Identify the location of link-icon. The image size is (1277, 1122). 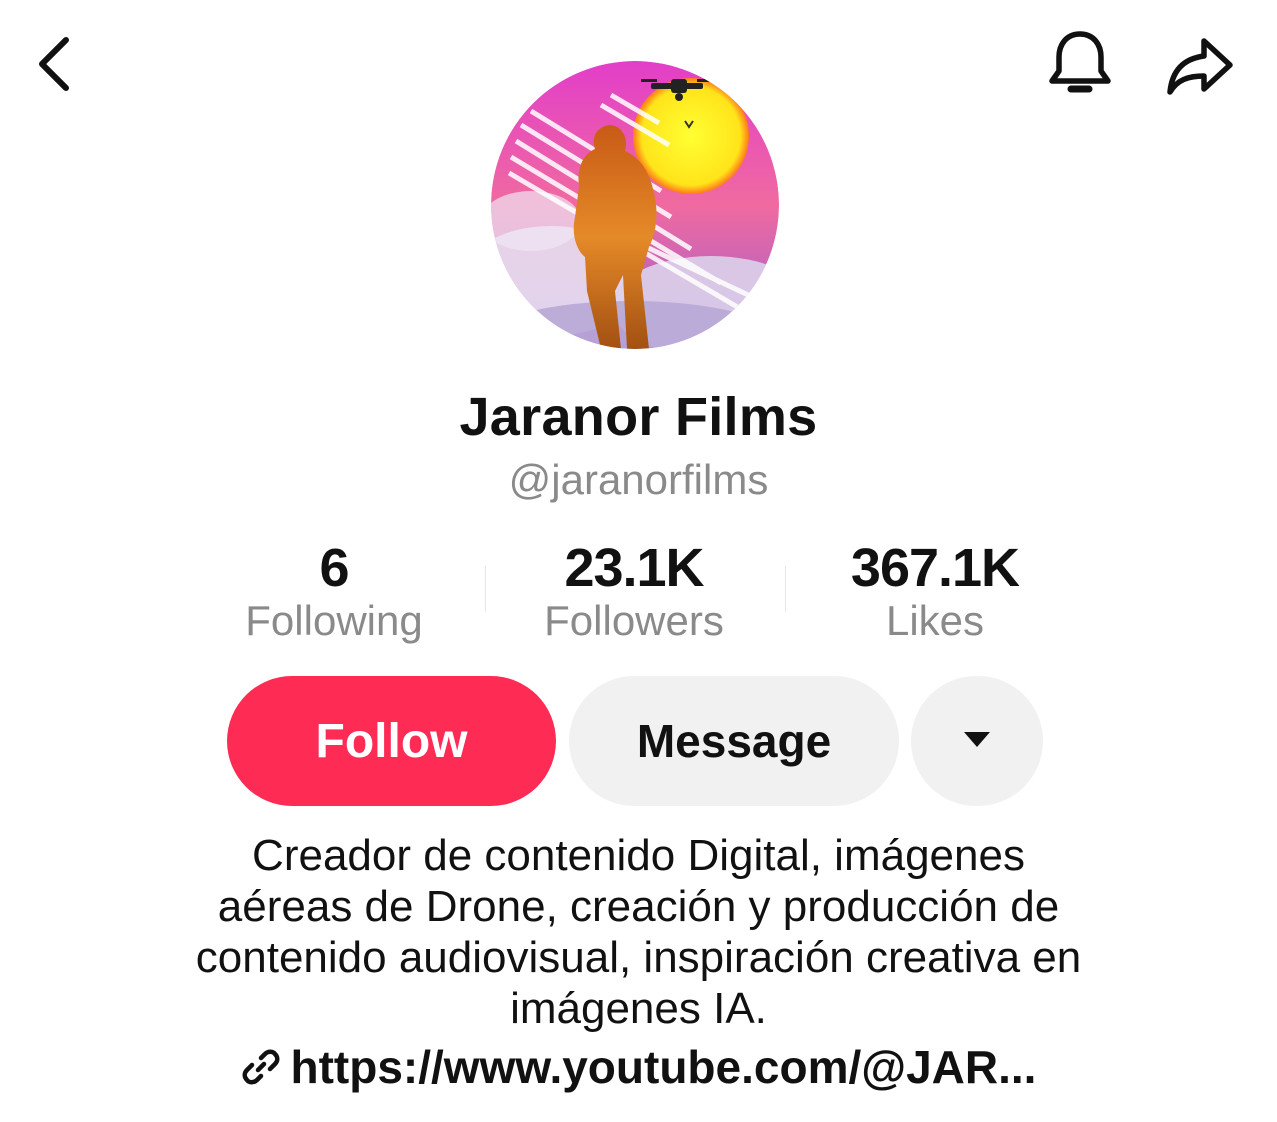
(261, 1067).